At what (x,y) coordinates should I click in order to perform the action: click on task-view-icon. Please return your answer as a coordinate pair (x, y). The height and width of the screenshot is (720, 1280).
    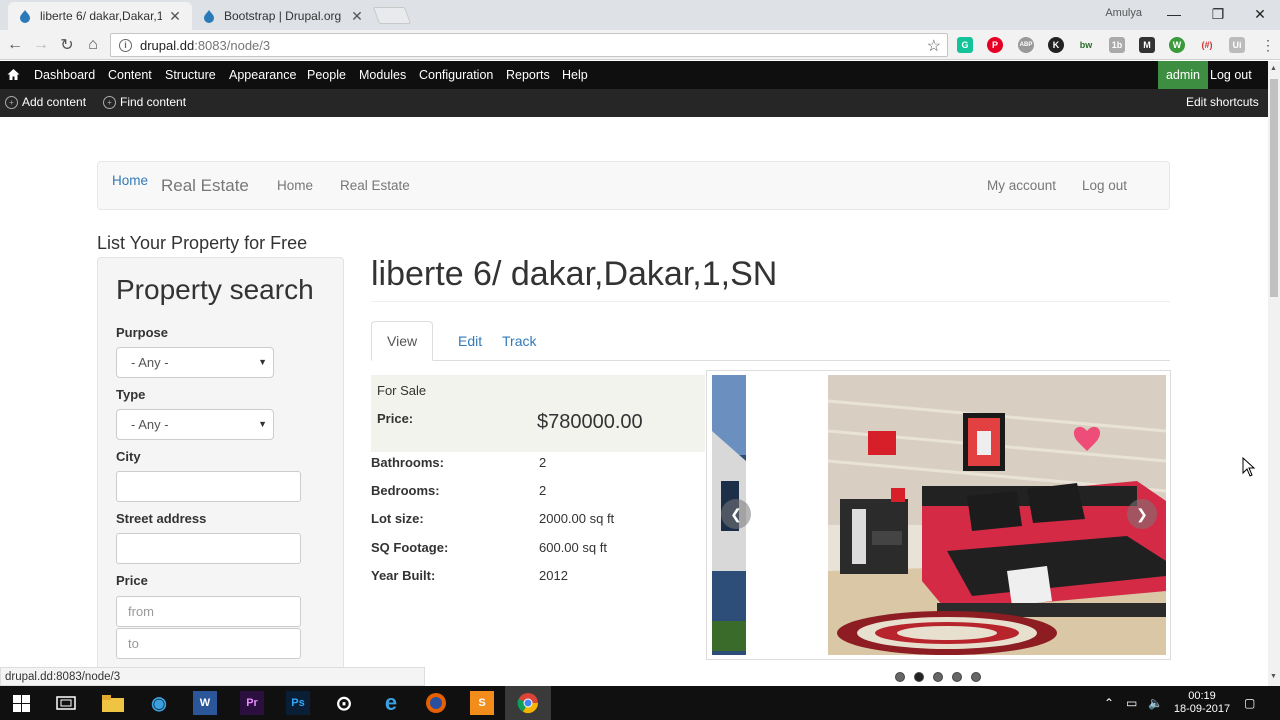
    Looking at the image, I should click on (66, 703).